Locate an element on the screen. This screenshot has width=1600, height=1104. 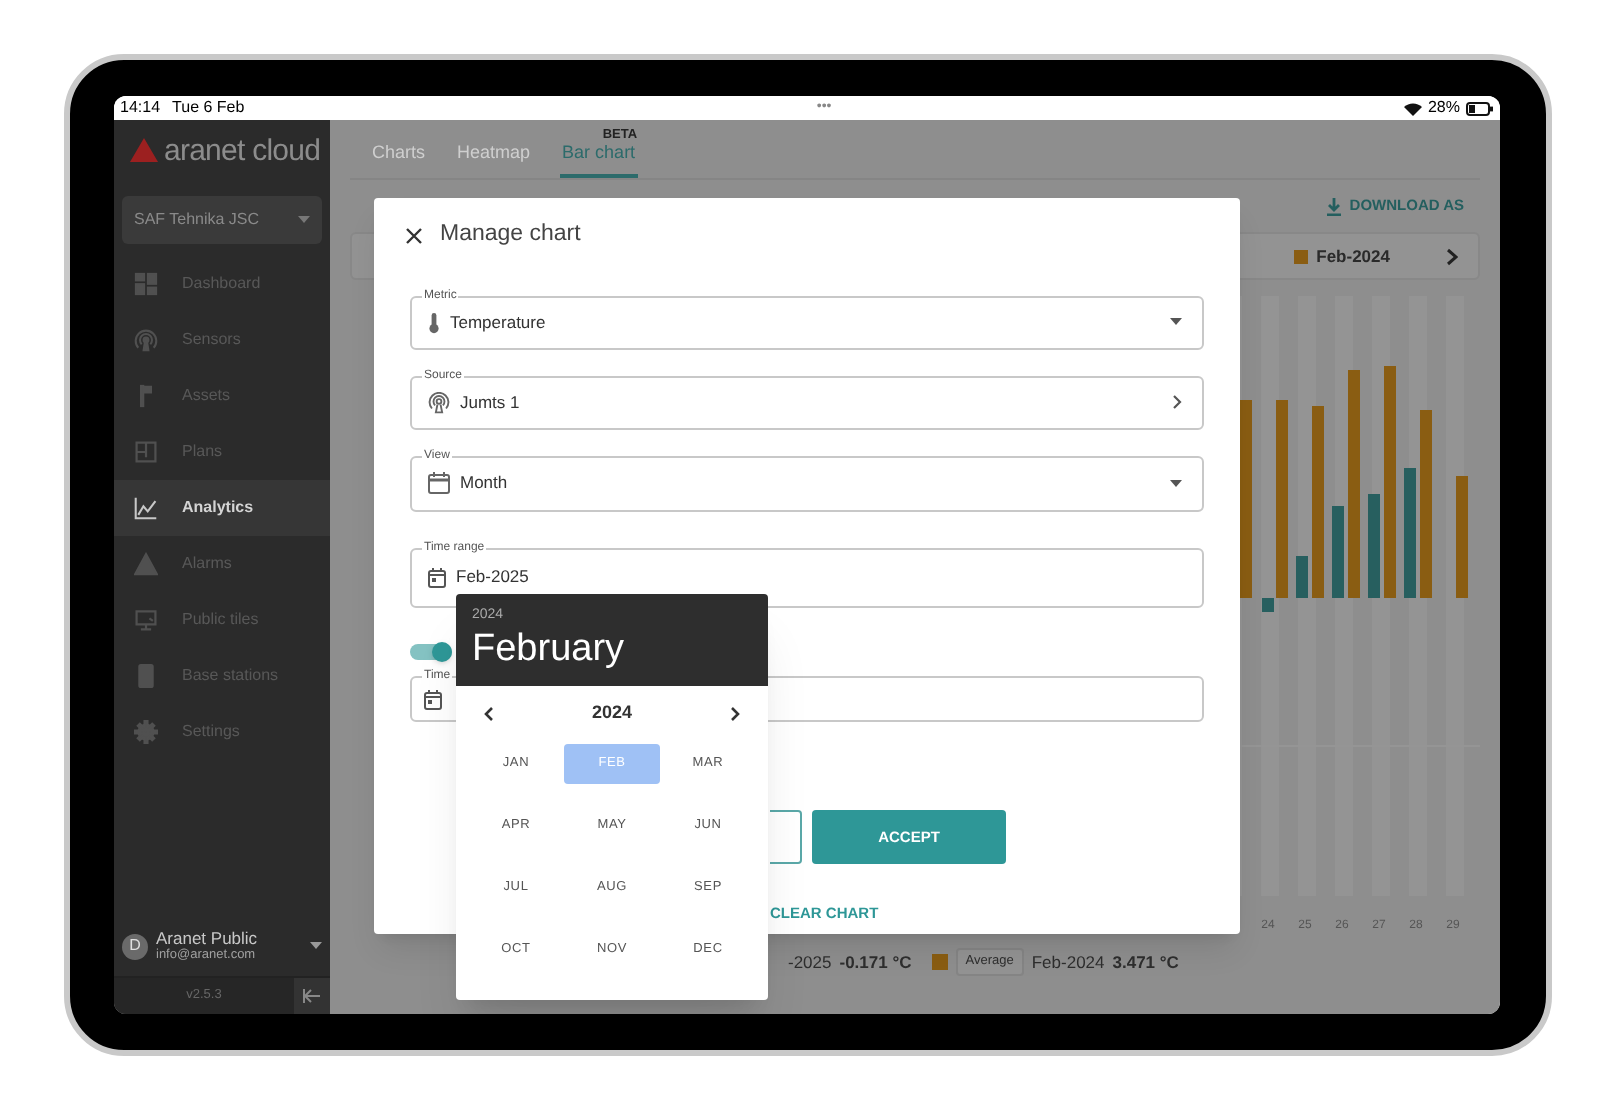
battery-percent: 28% is located at coordinates (1443, 108).